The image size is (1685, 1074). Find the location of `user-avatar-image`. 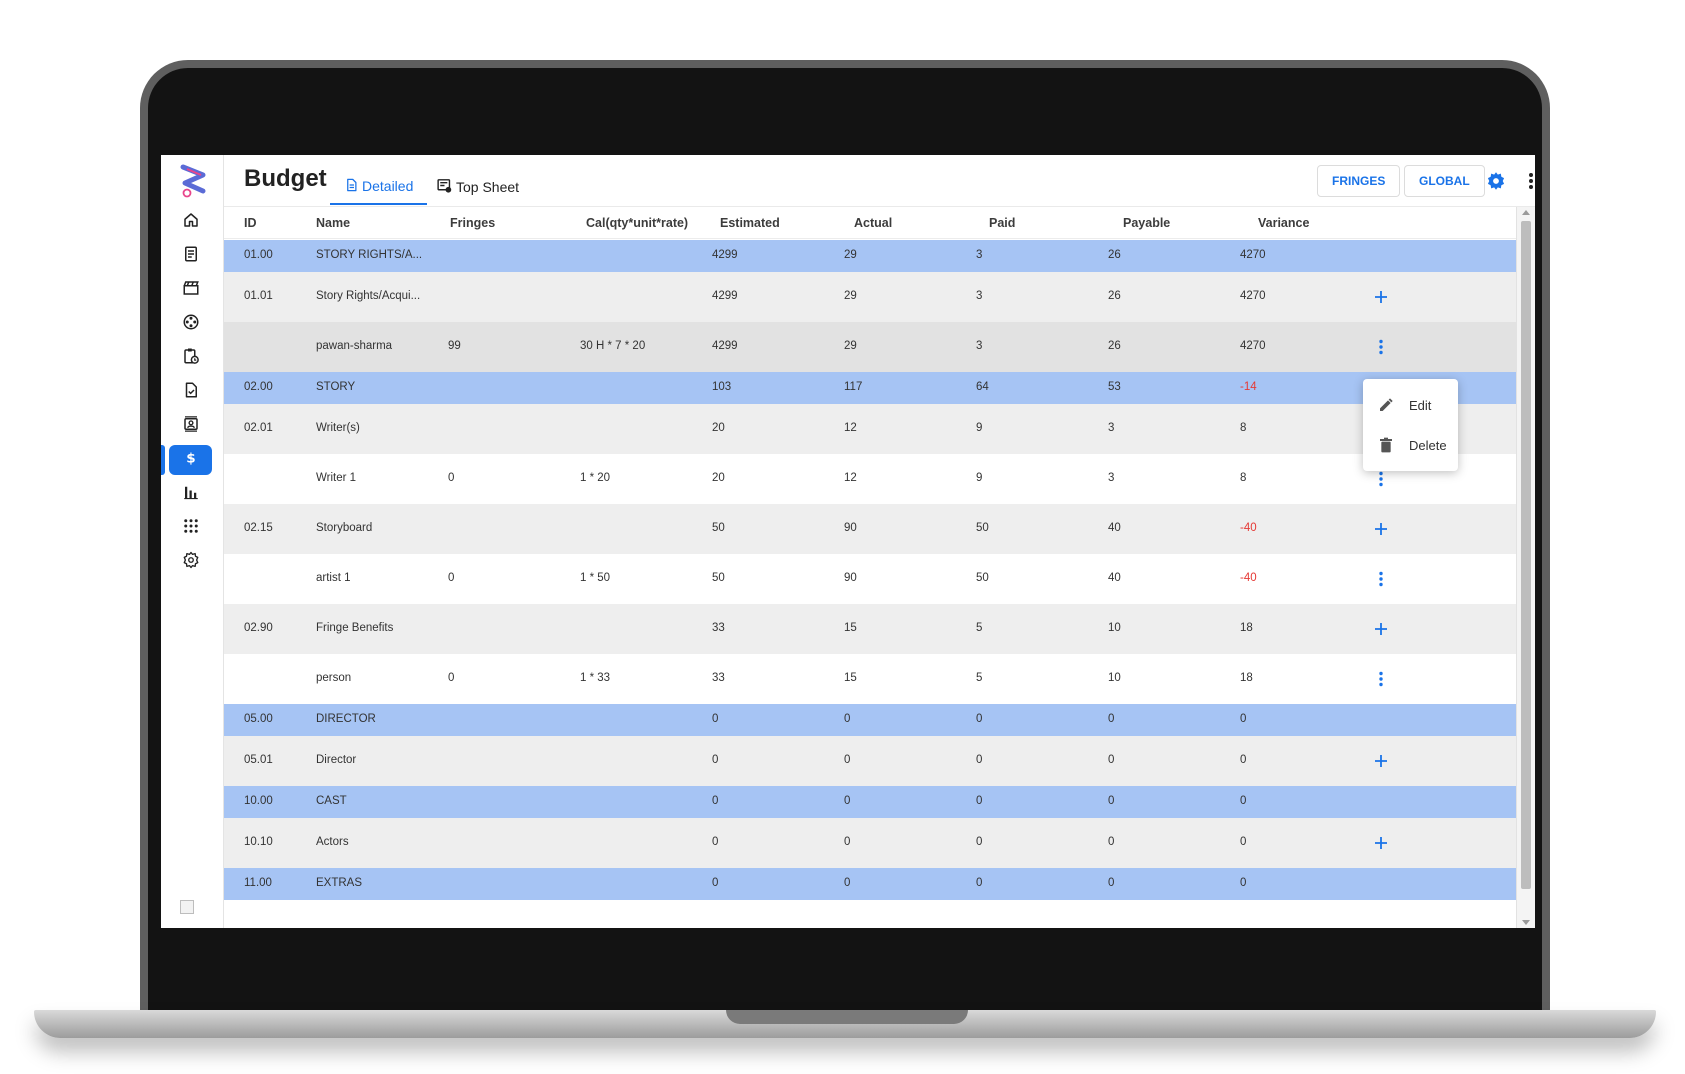

user-avatar-image is located at coordinates (187, 907).